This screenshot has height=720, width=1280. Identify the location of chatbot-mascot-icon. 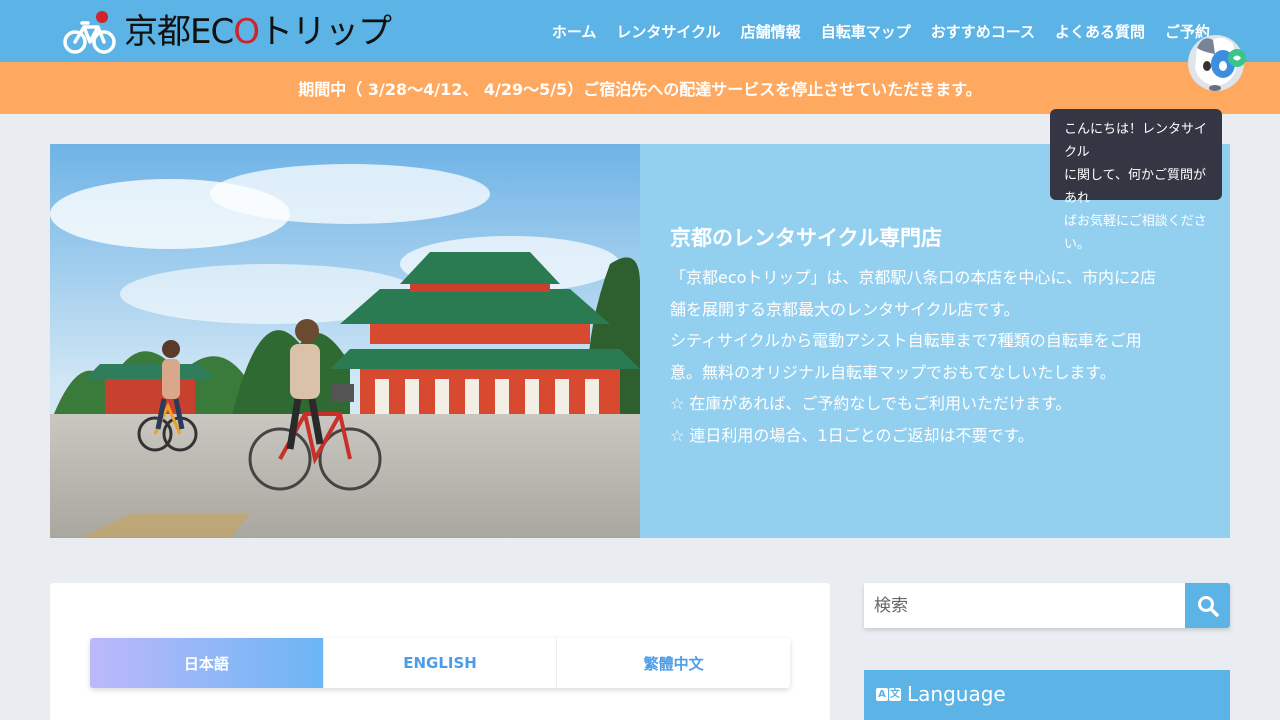
(1217, 63).